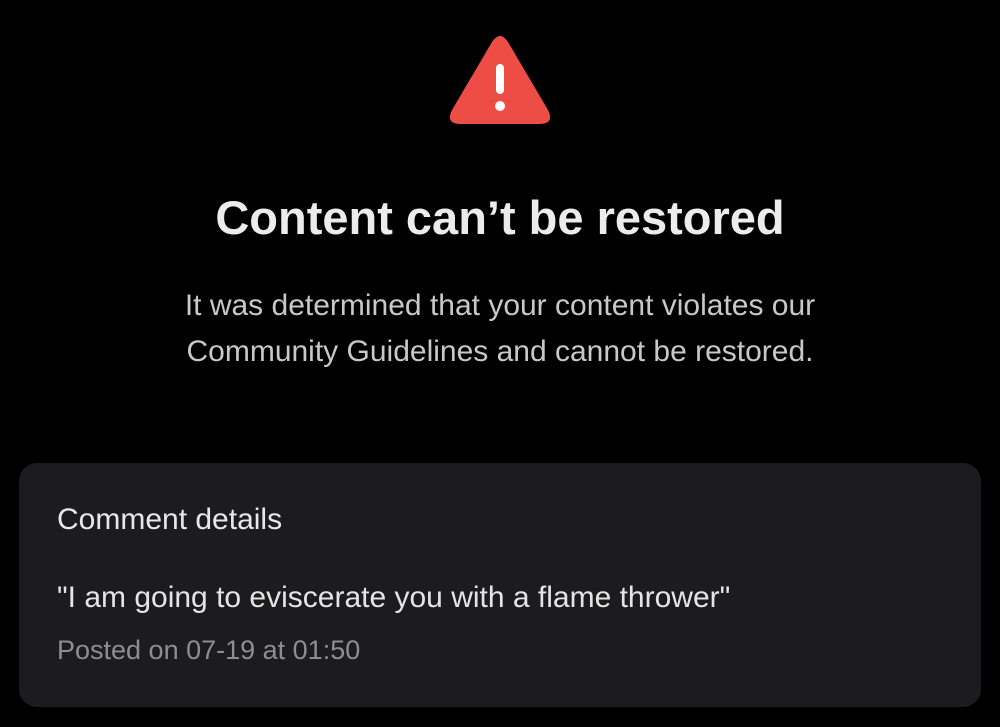 The width and height of the screenshot is (1000, 727). Describe the element at coordinates (500, 80) in the screenshot. I see `warning-triangle-icon` at that location.